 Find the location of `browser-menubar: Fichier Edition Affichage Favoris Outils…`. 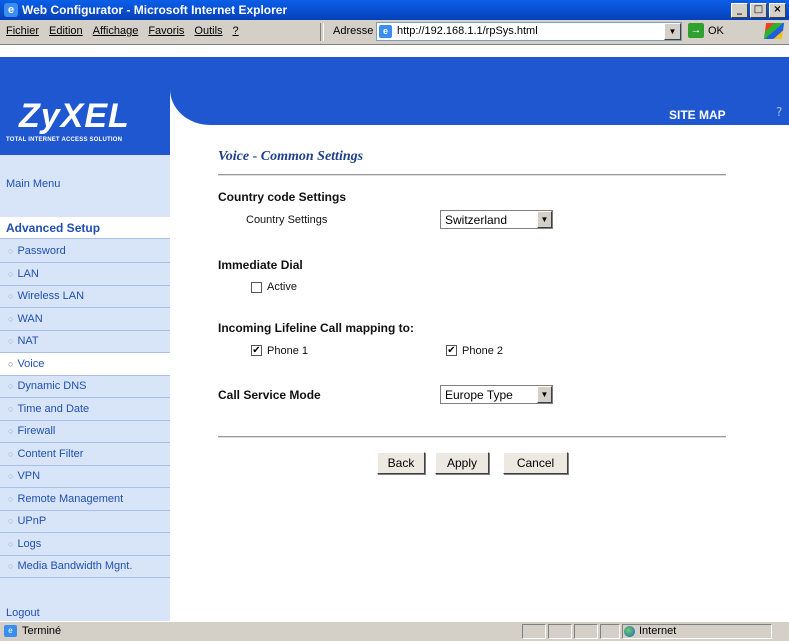

browser-menubar: Fichier Edition Affichage Favoris Outils… is located at coordinates (394, 32).